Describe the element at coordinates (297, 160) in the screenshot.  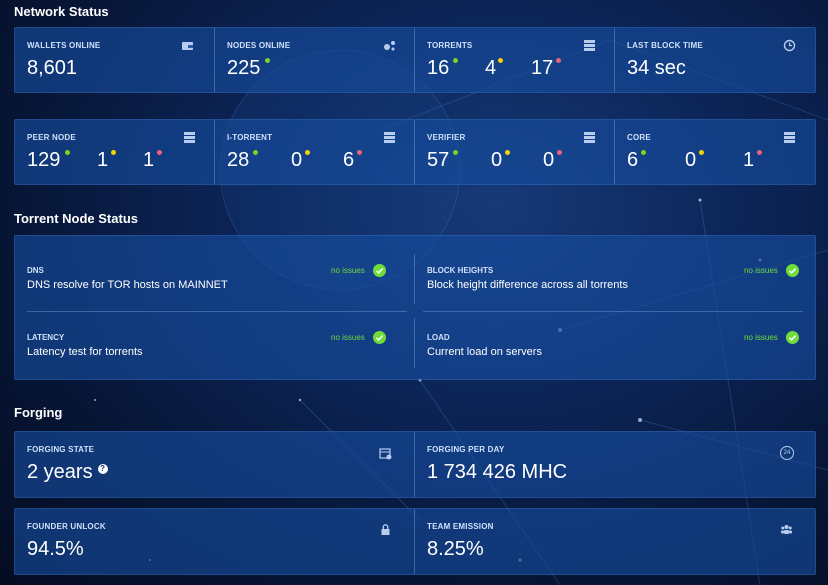
I see `itorrent-yellow-value: 0` at that location.